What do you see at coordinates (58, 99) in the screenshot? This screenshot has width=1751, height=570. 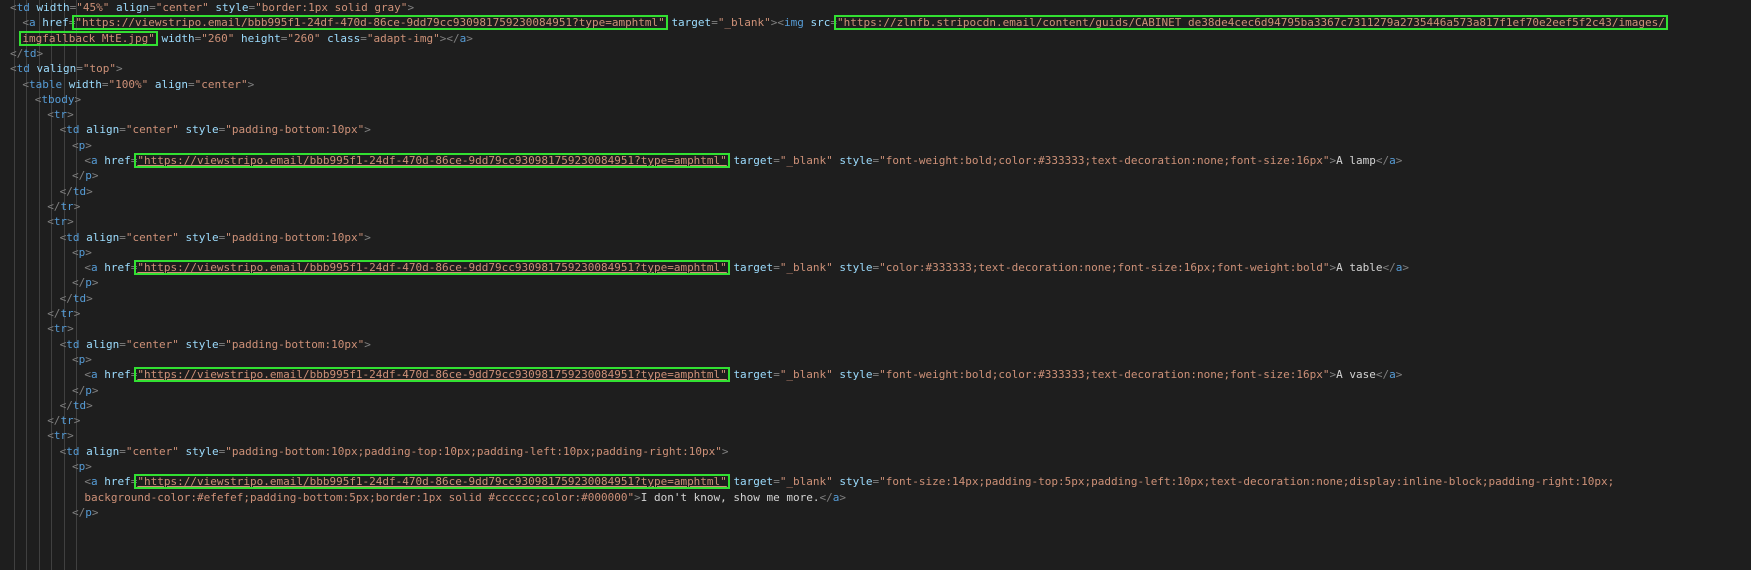 I see `code-token: tbody` at bounding box center [58, 99].